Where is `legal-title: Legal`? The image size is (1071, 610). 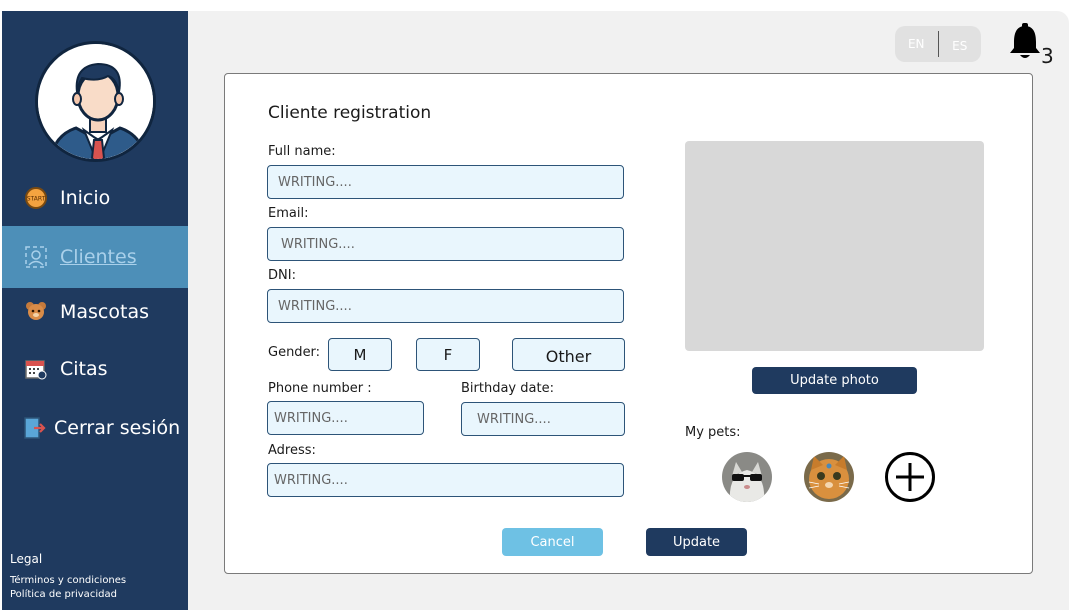 legal-title: Legal is located at coordinates (26, 559).